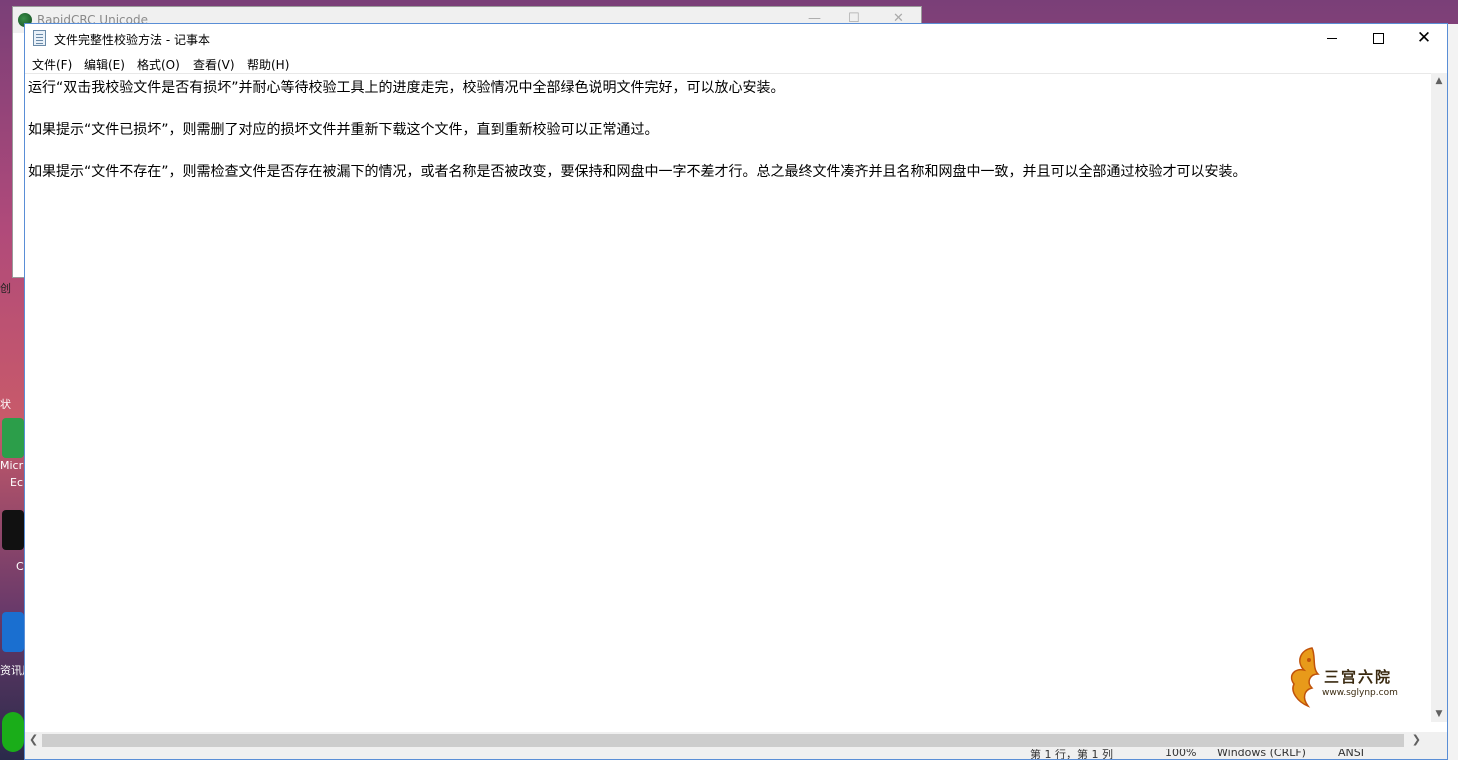  I want to click on close-button: ✕, so click(1424, 38).